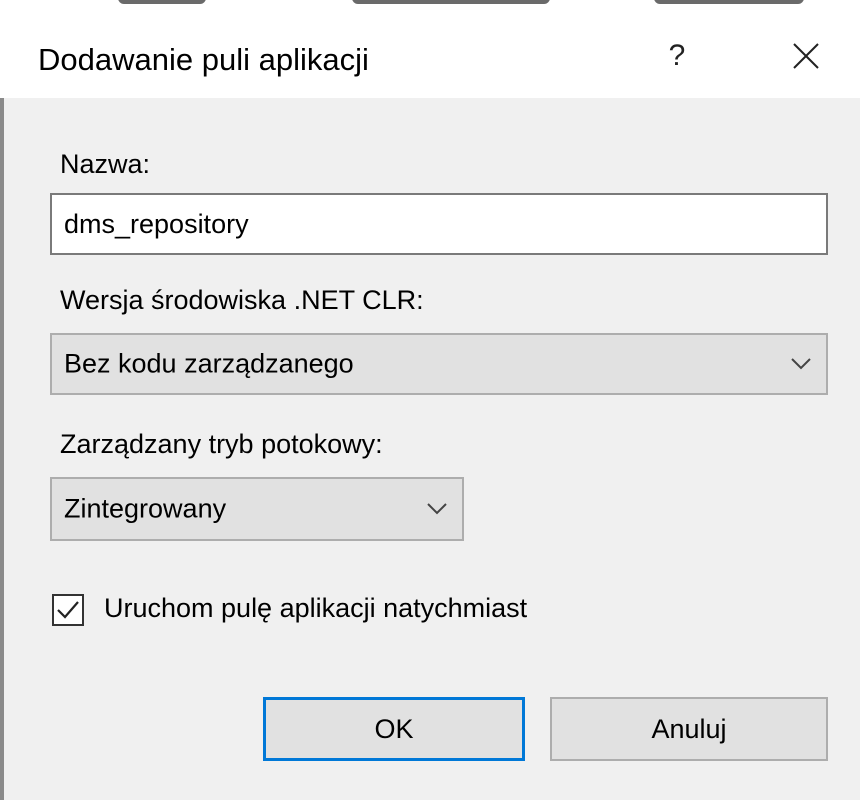 Image resolution: width=860 pixels, height=800 pixels. Describe the element at coordinates (257, 509) in the screenshot. I see `pipeline-mode-select: Zintegrowany` at that location.